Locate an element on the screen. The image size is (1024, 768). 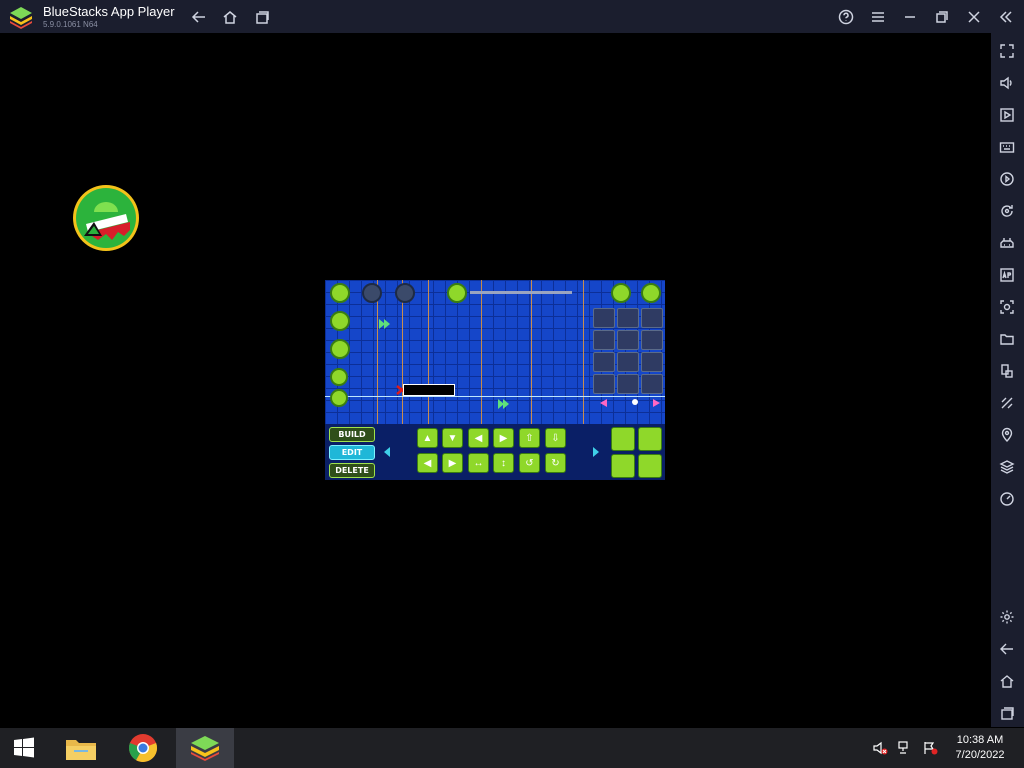
swipe-toggle-button is located at coordinates (623, 439).